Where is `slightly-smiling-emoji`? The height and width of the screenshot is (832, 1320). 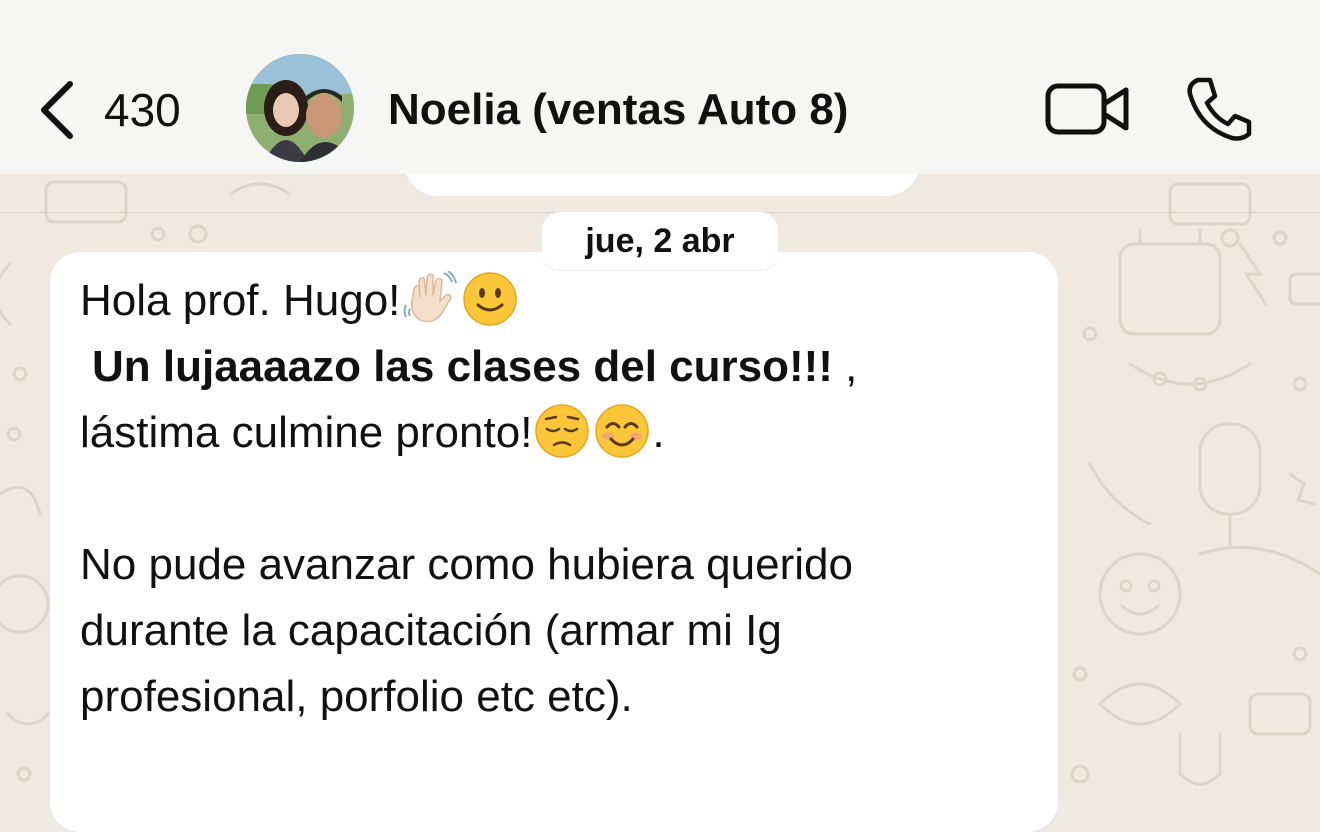
slightly-smiling-emoji is located at coordinates (490, 299).